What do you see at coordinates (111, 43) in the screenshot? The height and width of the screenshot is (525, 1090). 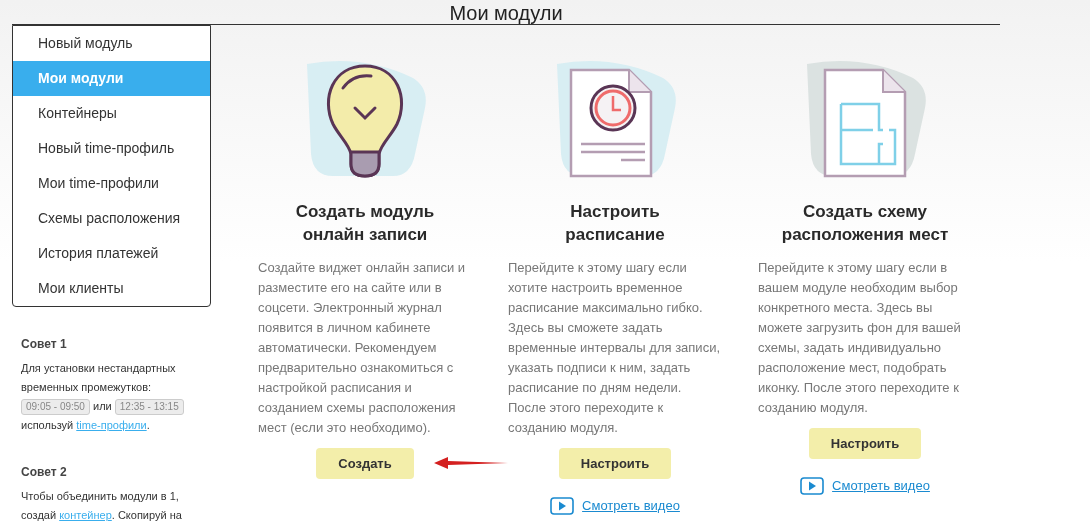 I see `sidebar-item: Новый модуль` at bounding box center [111, 43].